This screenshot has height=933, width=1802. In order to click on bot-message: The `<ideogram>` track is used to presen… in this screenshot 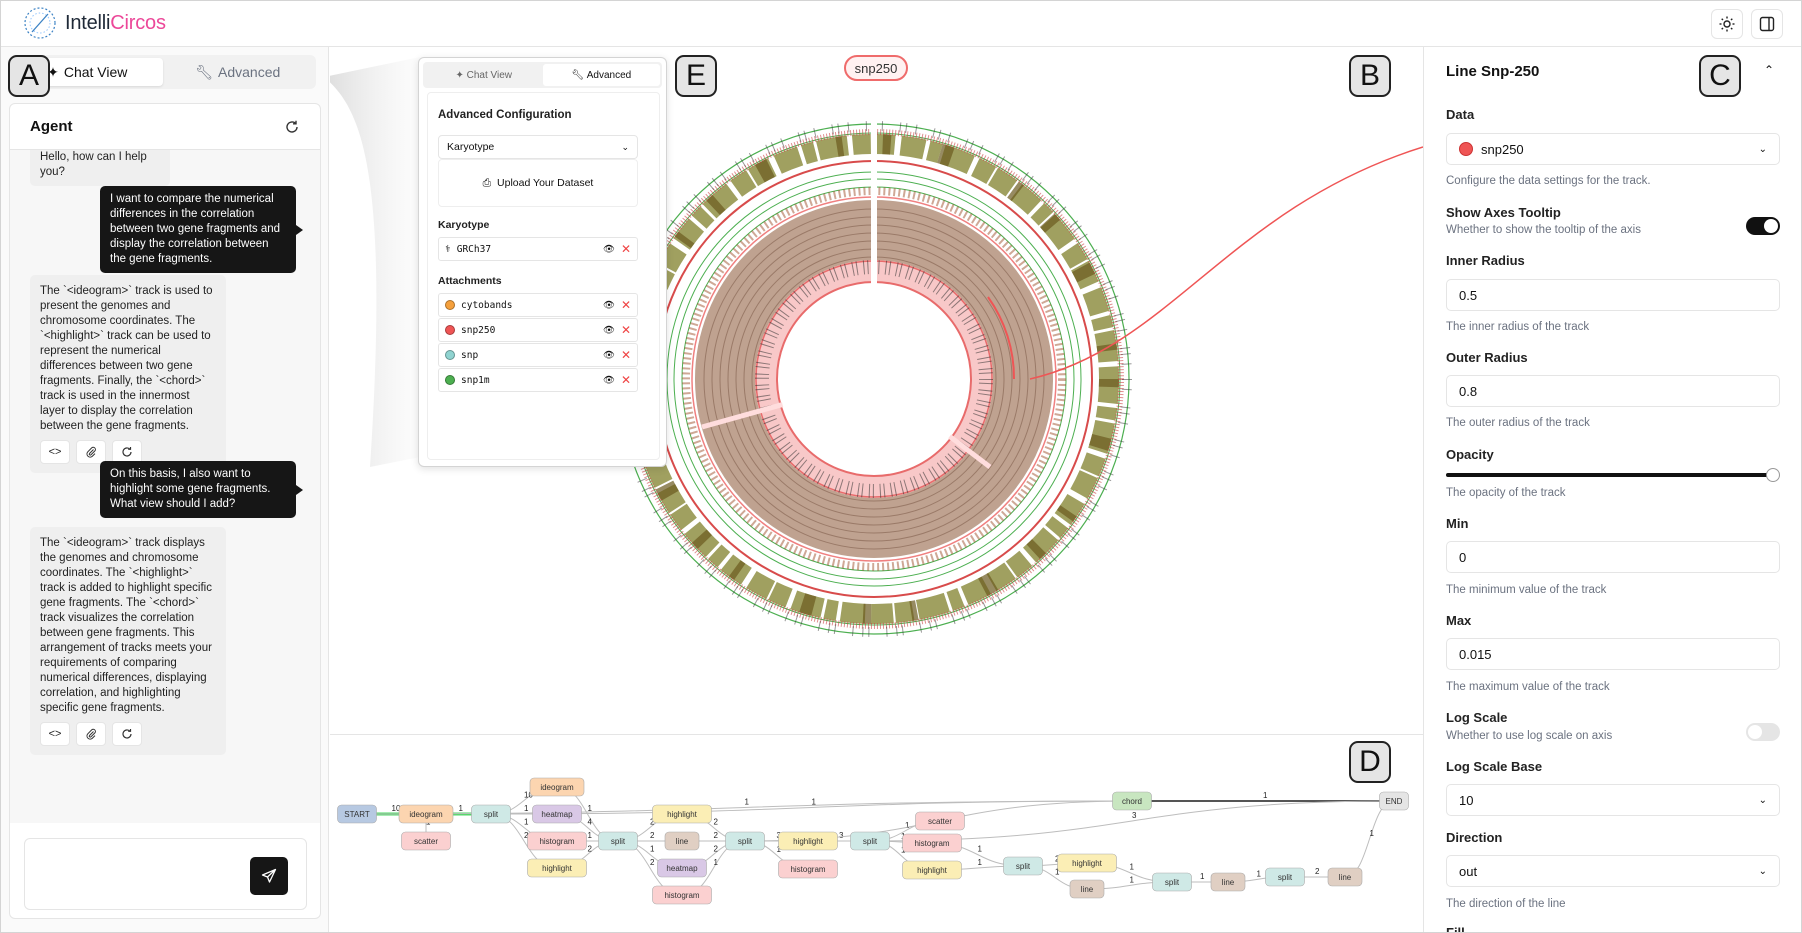, I will do `click(128, 374)`.